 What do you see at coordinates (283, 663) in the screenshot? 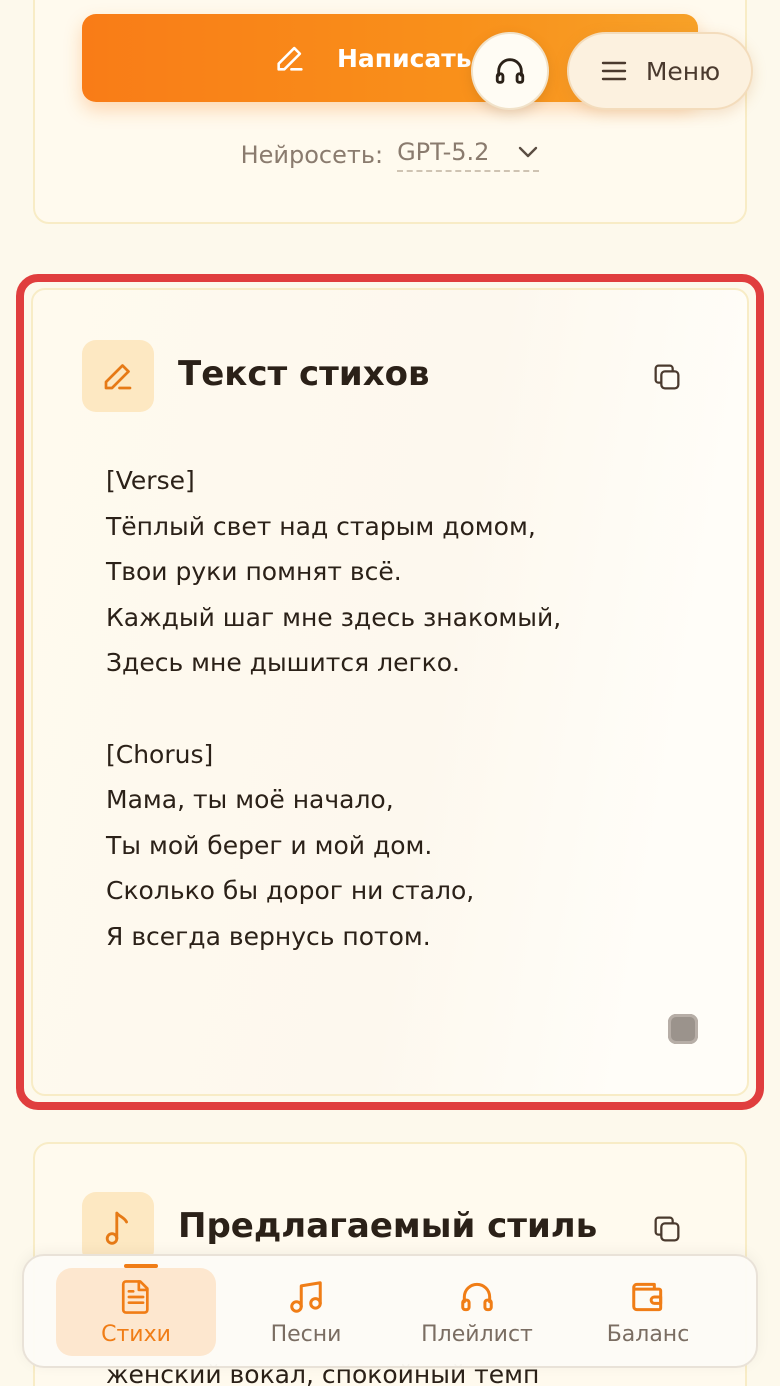
I see `lyrics-line: Здесь мне дышится легко.` at bounding box center [283, 663].